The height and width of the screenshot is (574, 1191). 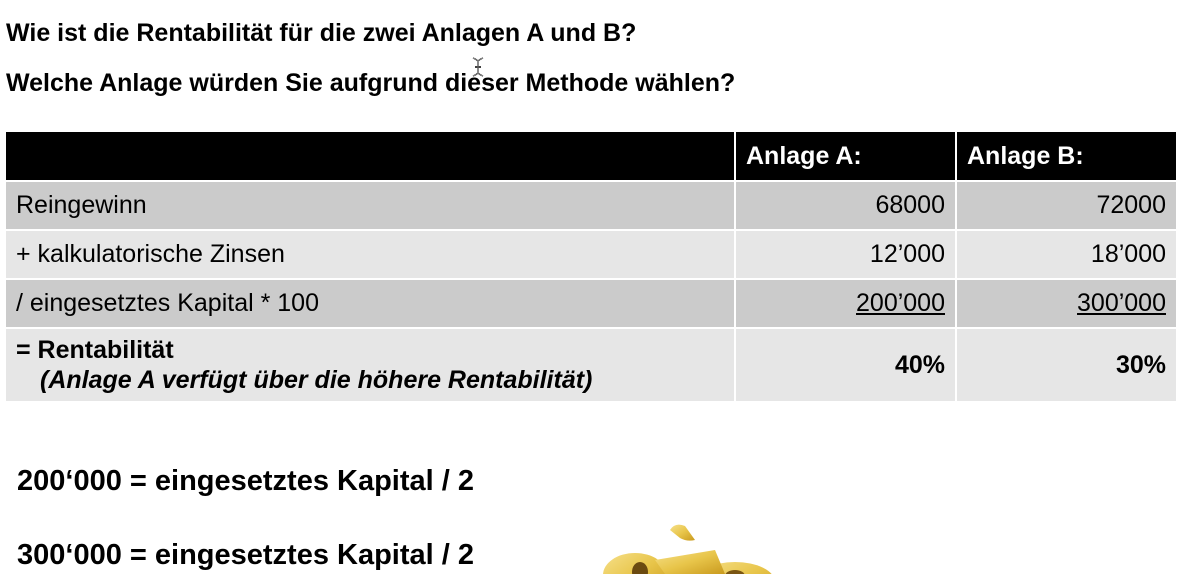 What do you see at coordinates (846, 206) in the screenshot?
I see `value-anlage-a: 68000` at bounding box center [846, 206].